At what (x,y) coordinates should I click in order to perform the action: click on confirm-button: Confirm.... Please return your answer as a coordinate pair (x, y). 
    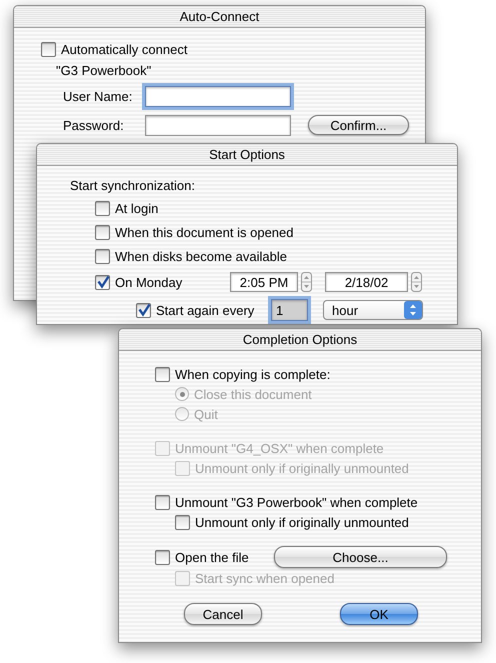
    Looking at the image, I should click on (358, 125).